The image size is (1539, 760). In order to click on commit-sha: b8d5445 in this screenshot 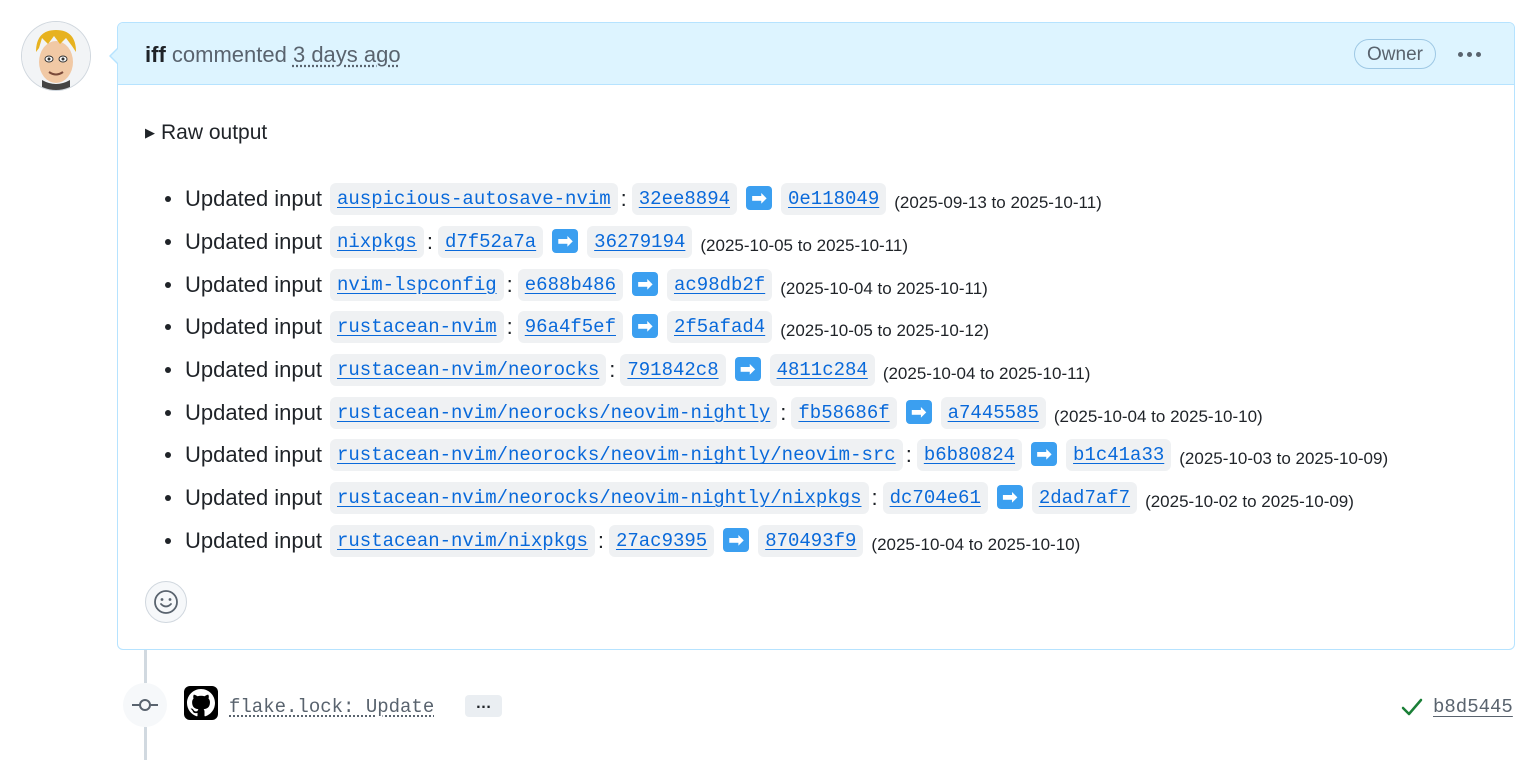, I will do `click(1473, 707)`.